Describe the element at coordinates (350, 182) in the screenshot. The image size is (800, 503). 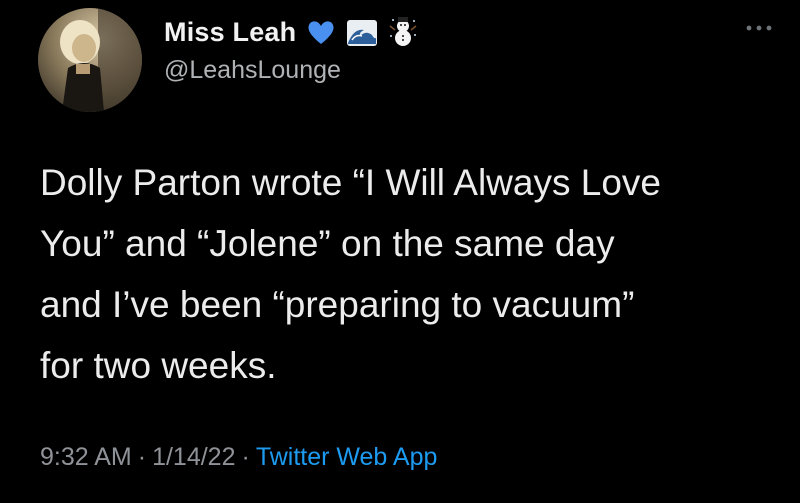
I see `tweet-text-line: Dolly Parton wrote “I Will Always Love` at that location.